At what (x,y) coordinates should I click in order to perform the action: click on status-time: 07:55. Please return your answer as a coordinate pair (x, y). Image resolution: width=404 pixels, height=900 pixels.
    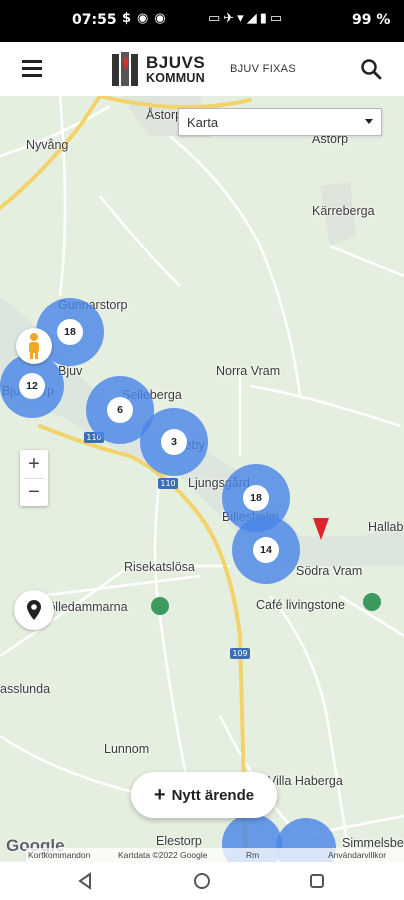
    Looking at the image, I should click on (94, 20).